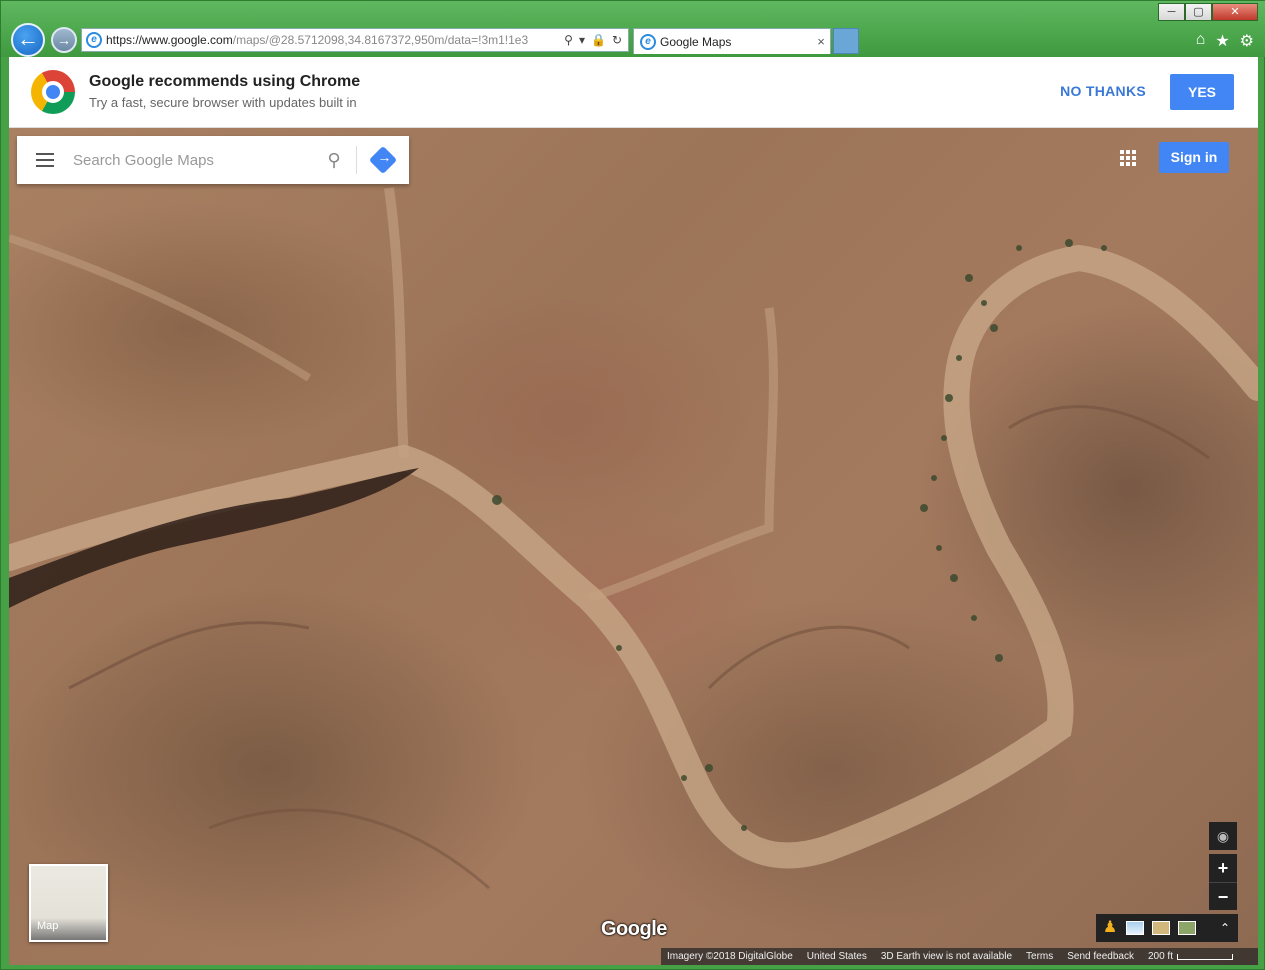 The height and width of the screenshot is (970, 1265). What do you see at coordinates (1171, 12) in the screenshot?
I see `minimize-button: ─` at bounding box center [1171, 12].